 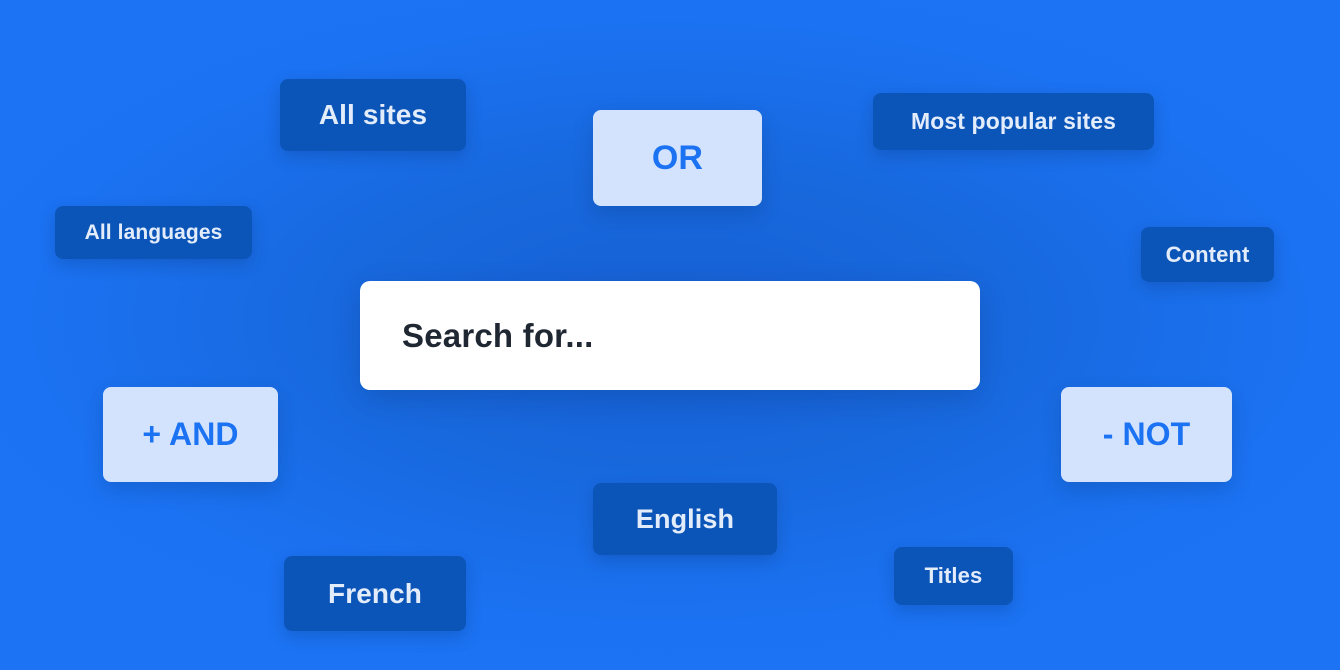 I want to click on filter-pill-all-sites: All sites, so click(x=373, y=115).